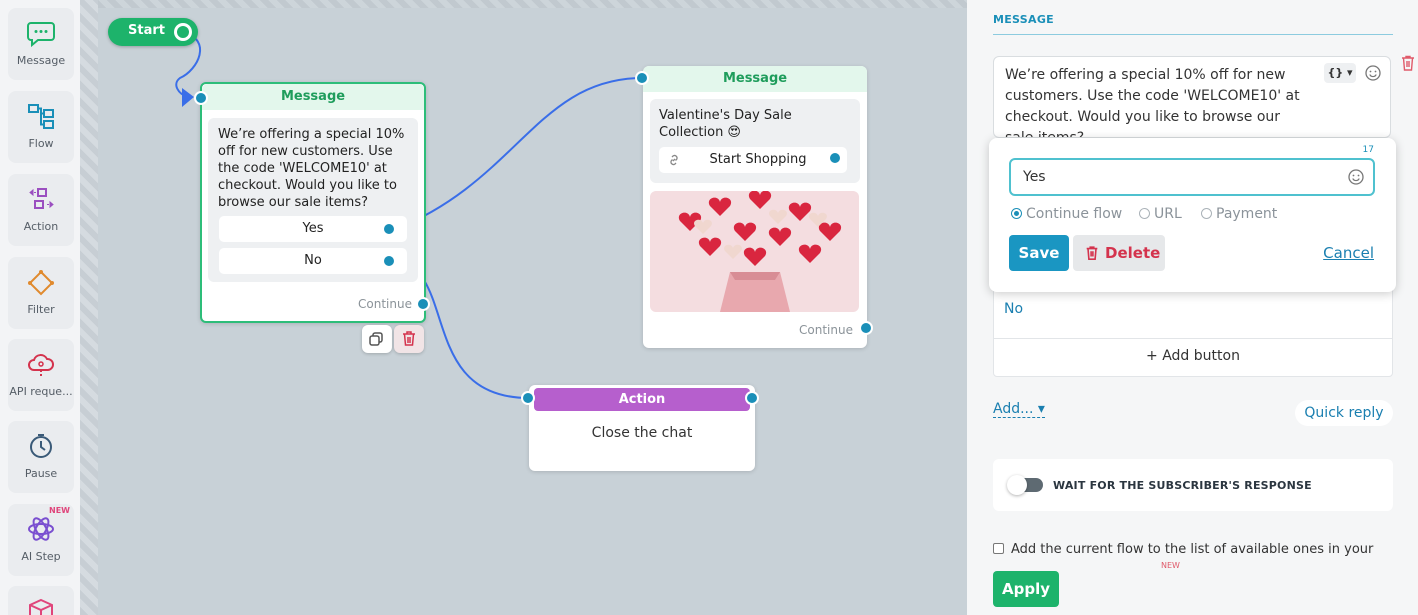  I want to click on divider, so click(1193, 338).